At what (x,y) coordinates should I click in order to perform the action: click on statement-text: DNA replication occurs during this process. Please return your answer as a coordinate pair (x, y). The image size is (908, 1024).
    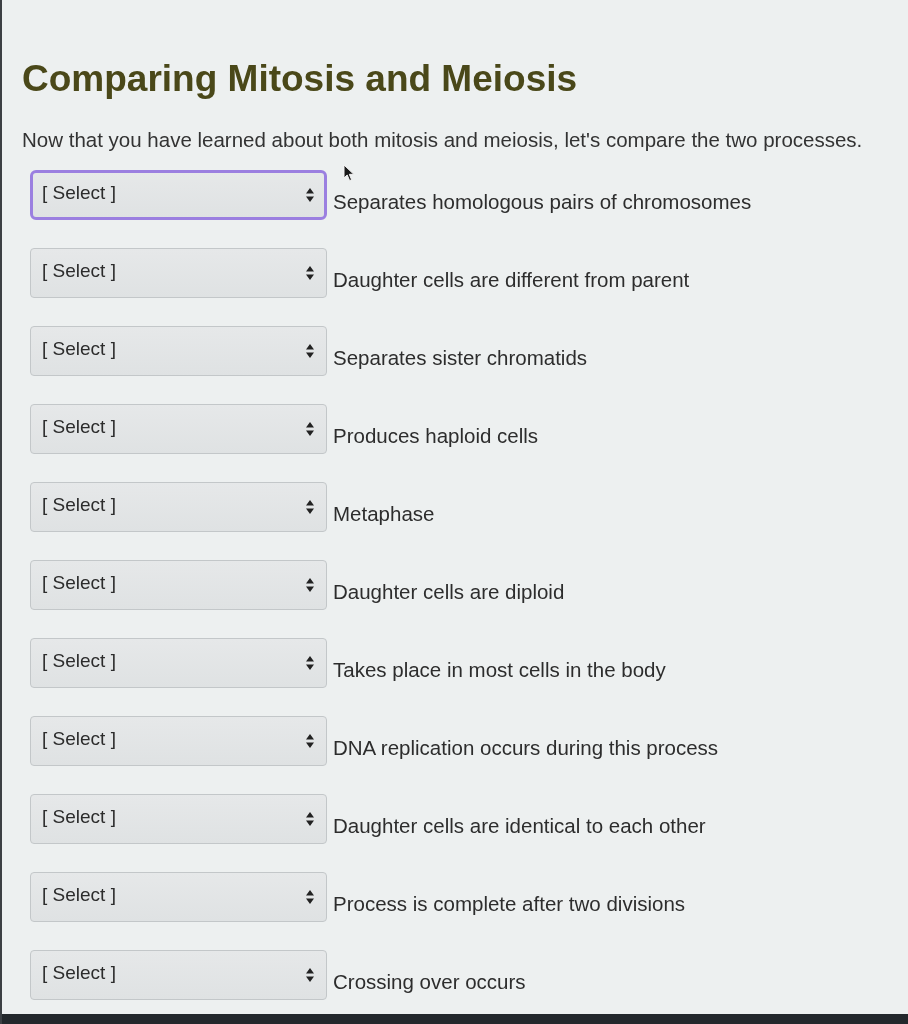
    Looking at the image, I should click on (526, 747).